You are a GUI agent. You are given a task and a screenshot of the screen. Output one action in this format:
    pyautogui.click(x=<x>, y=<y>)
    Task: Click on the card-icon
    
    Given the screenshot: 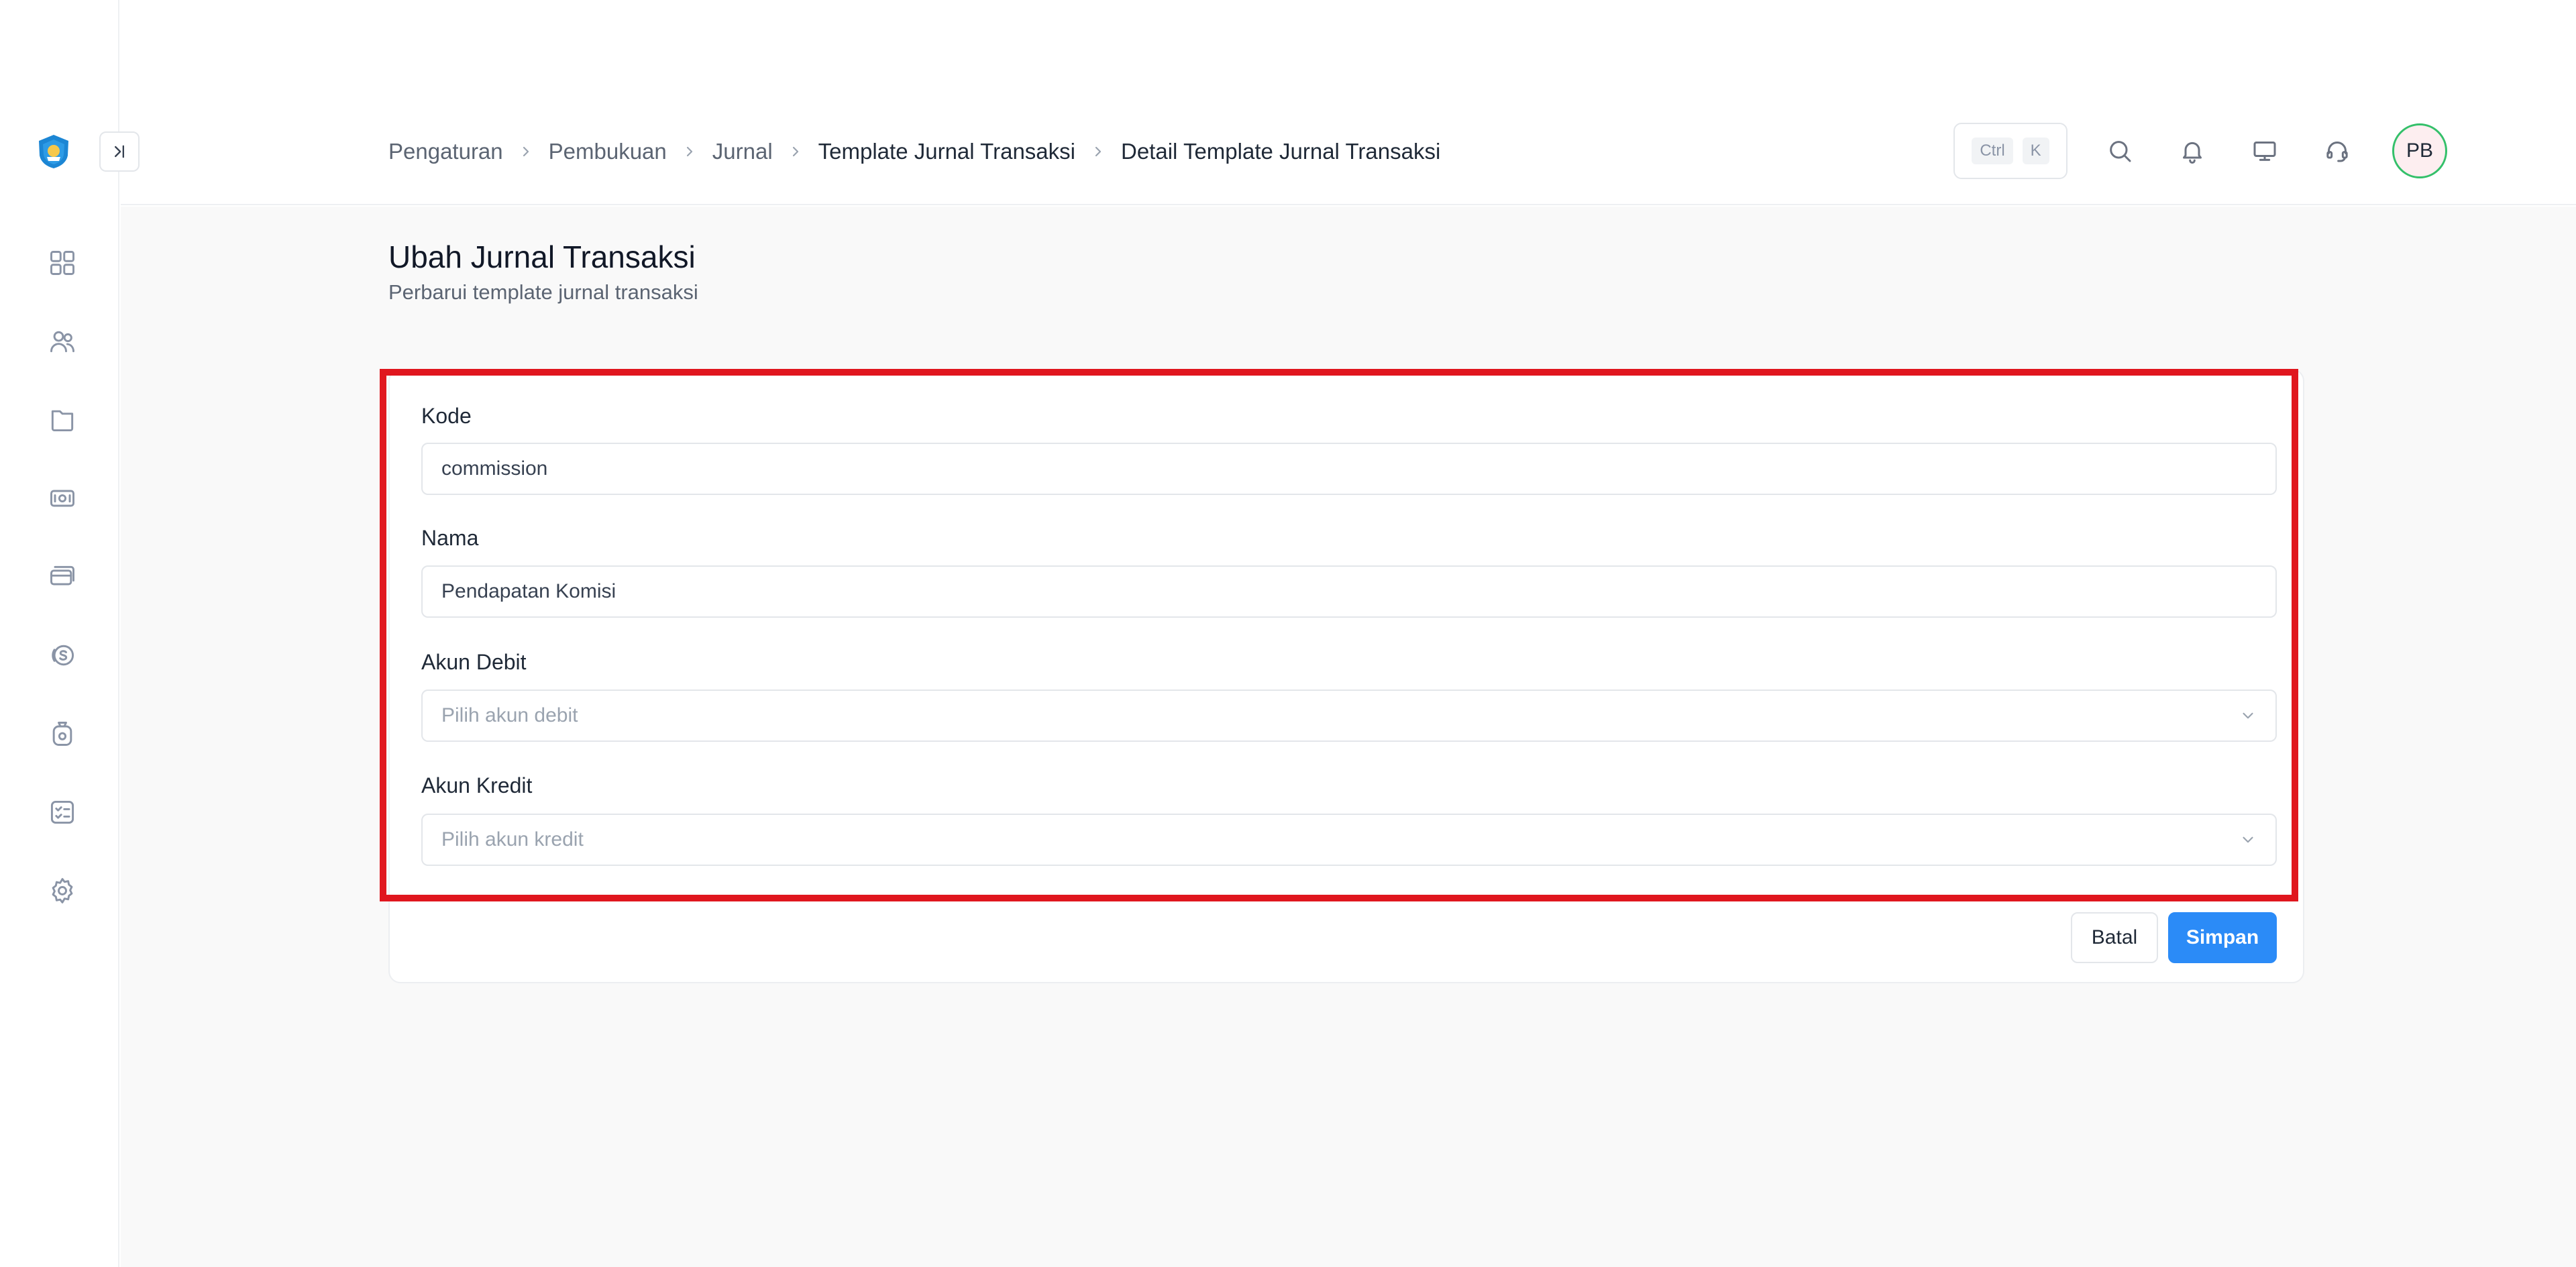 What is the action you would take?
    pyautogui.click(x=62, y=575)
    